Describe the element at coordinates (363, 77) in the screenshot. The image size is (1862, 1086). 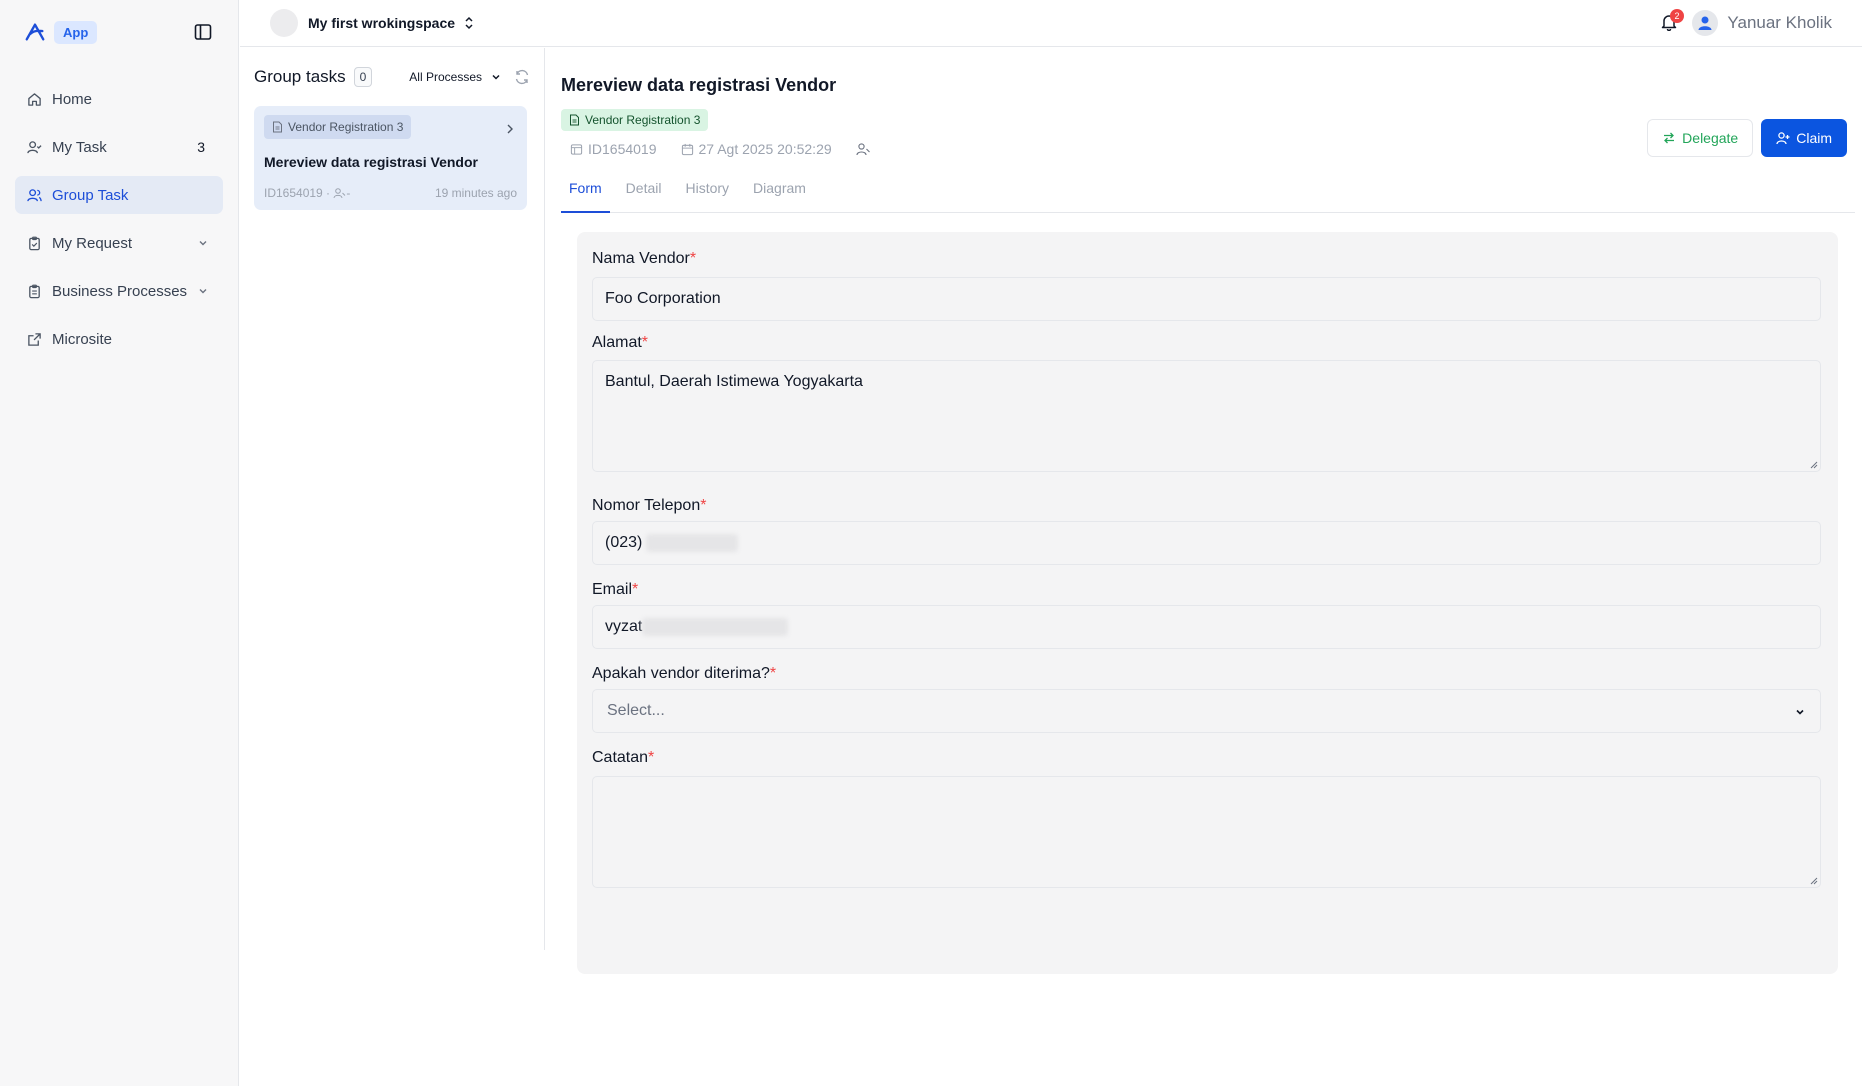
I see `group-tasks-count: 0` at that location.